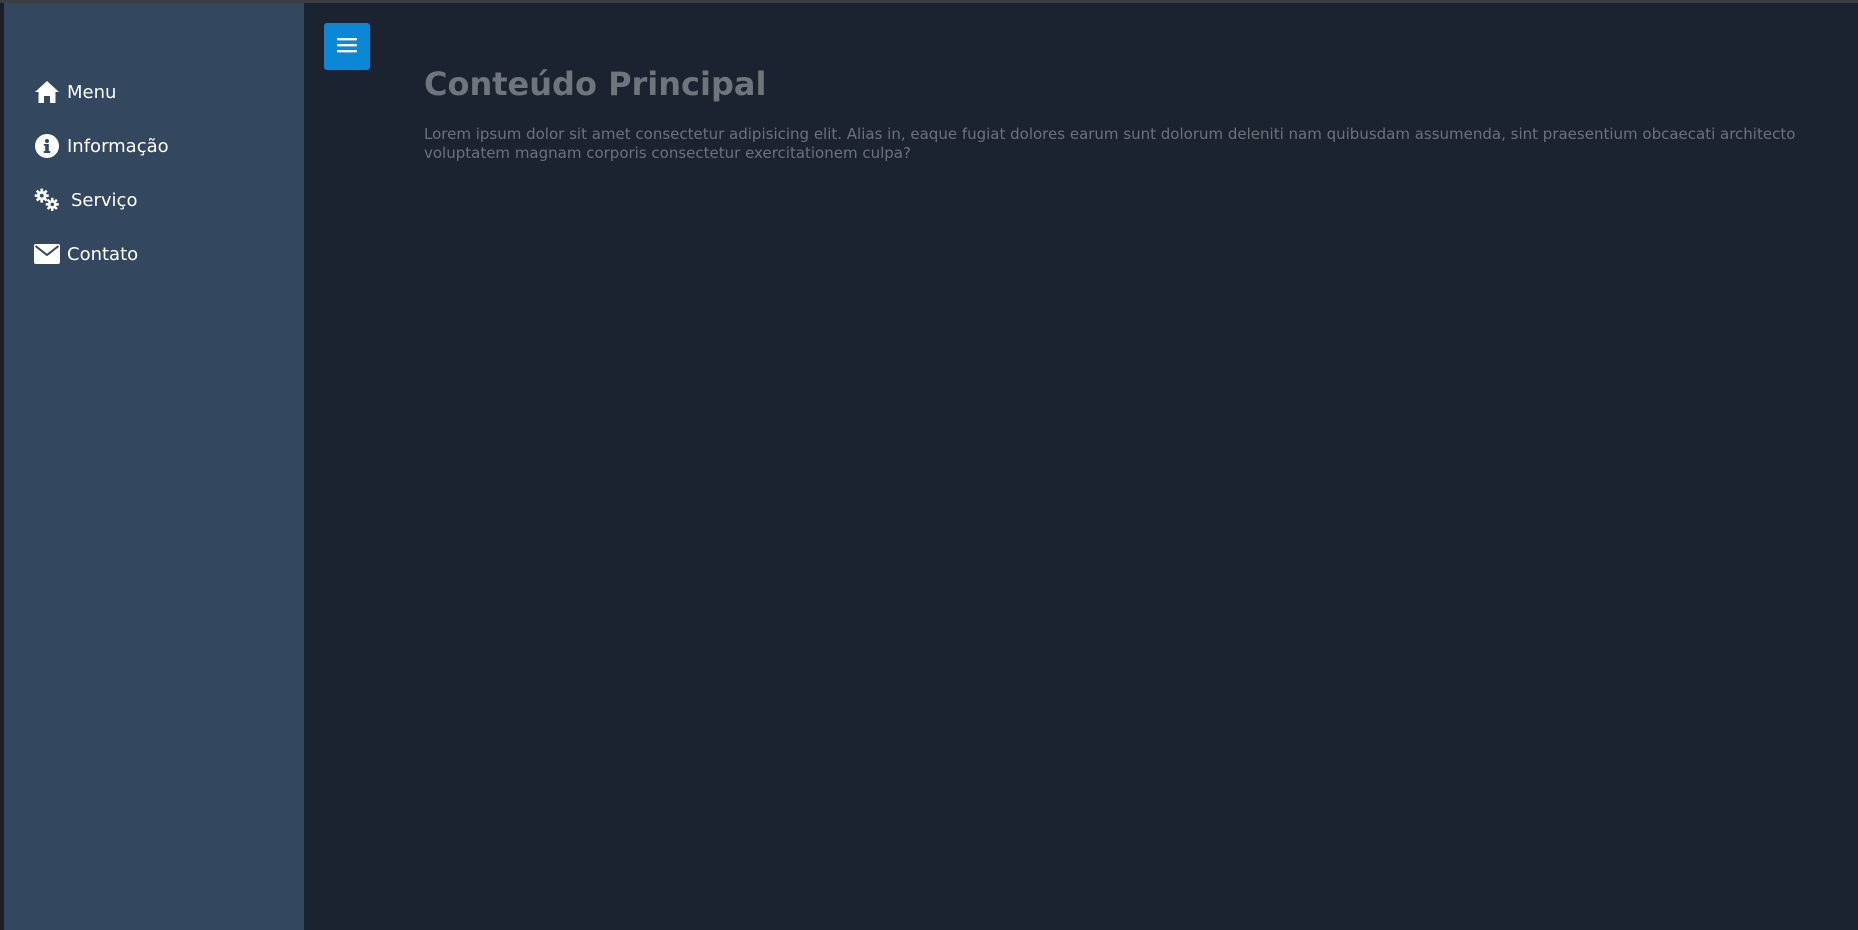  Describe the element at coordinates (103, 254) in the screenshot. I see `sidebar-item-label: Contato` at that location.